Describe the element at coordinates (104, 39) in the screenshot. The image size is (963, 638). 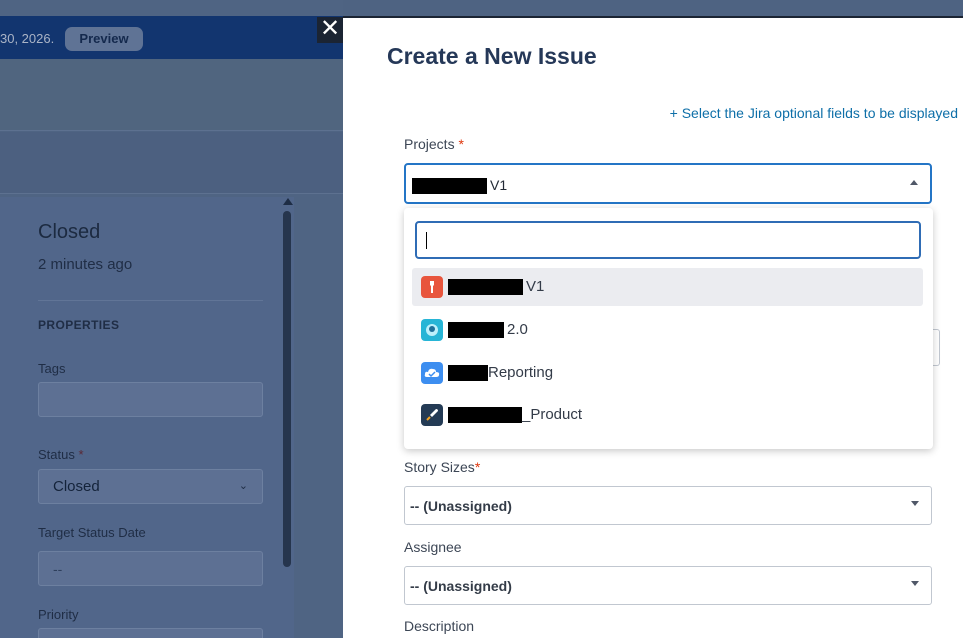
I see `preview-button: Preview` at that location.